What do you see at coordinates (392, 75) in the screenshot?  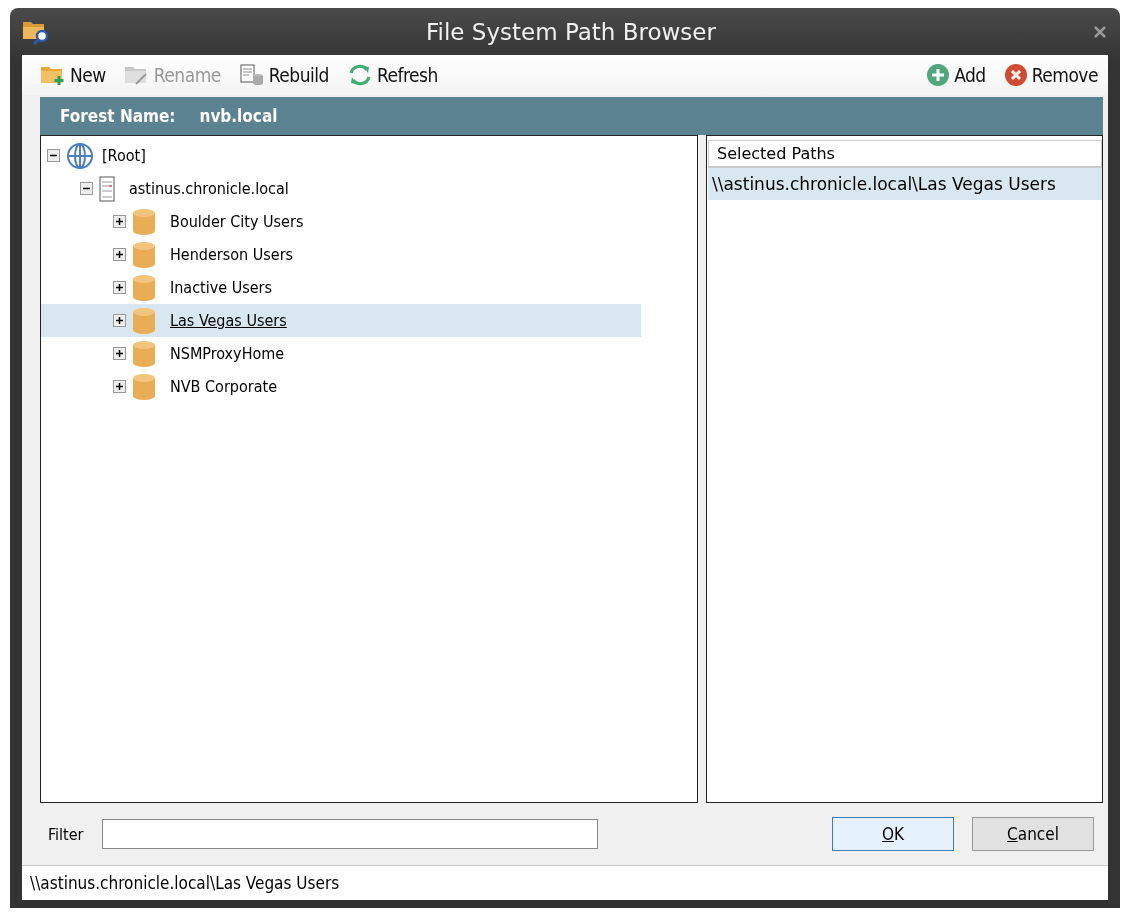 I see `refresh-button: Refresh` at bounding box center [392, 75].